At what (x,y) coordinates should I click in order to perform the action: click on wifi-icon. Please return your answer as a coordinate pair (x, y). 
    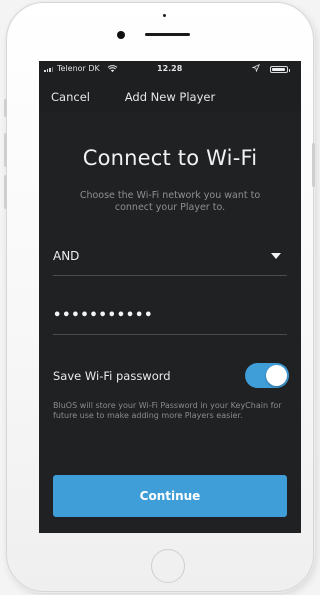
    Looking at the image, I should click on (112, 69).